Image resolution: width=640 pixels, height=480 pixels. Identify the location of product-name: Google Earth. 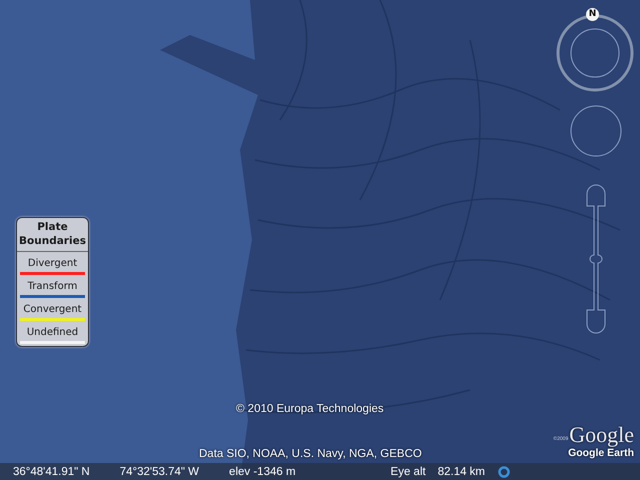
(601, 453).